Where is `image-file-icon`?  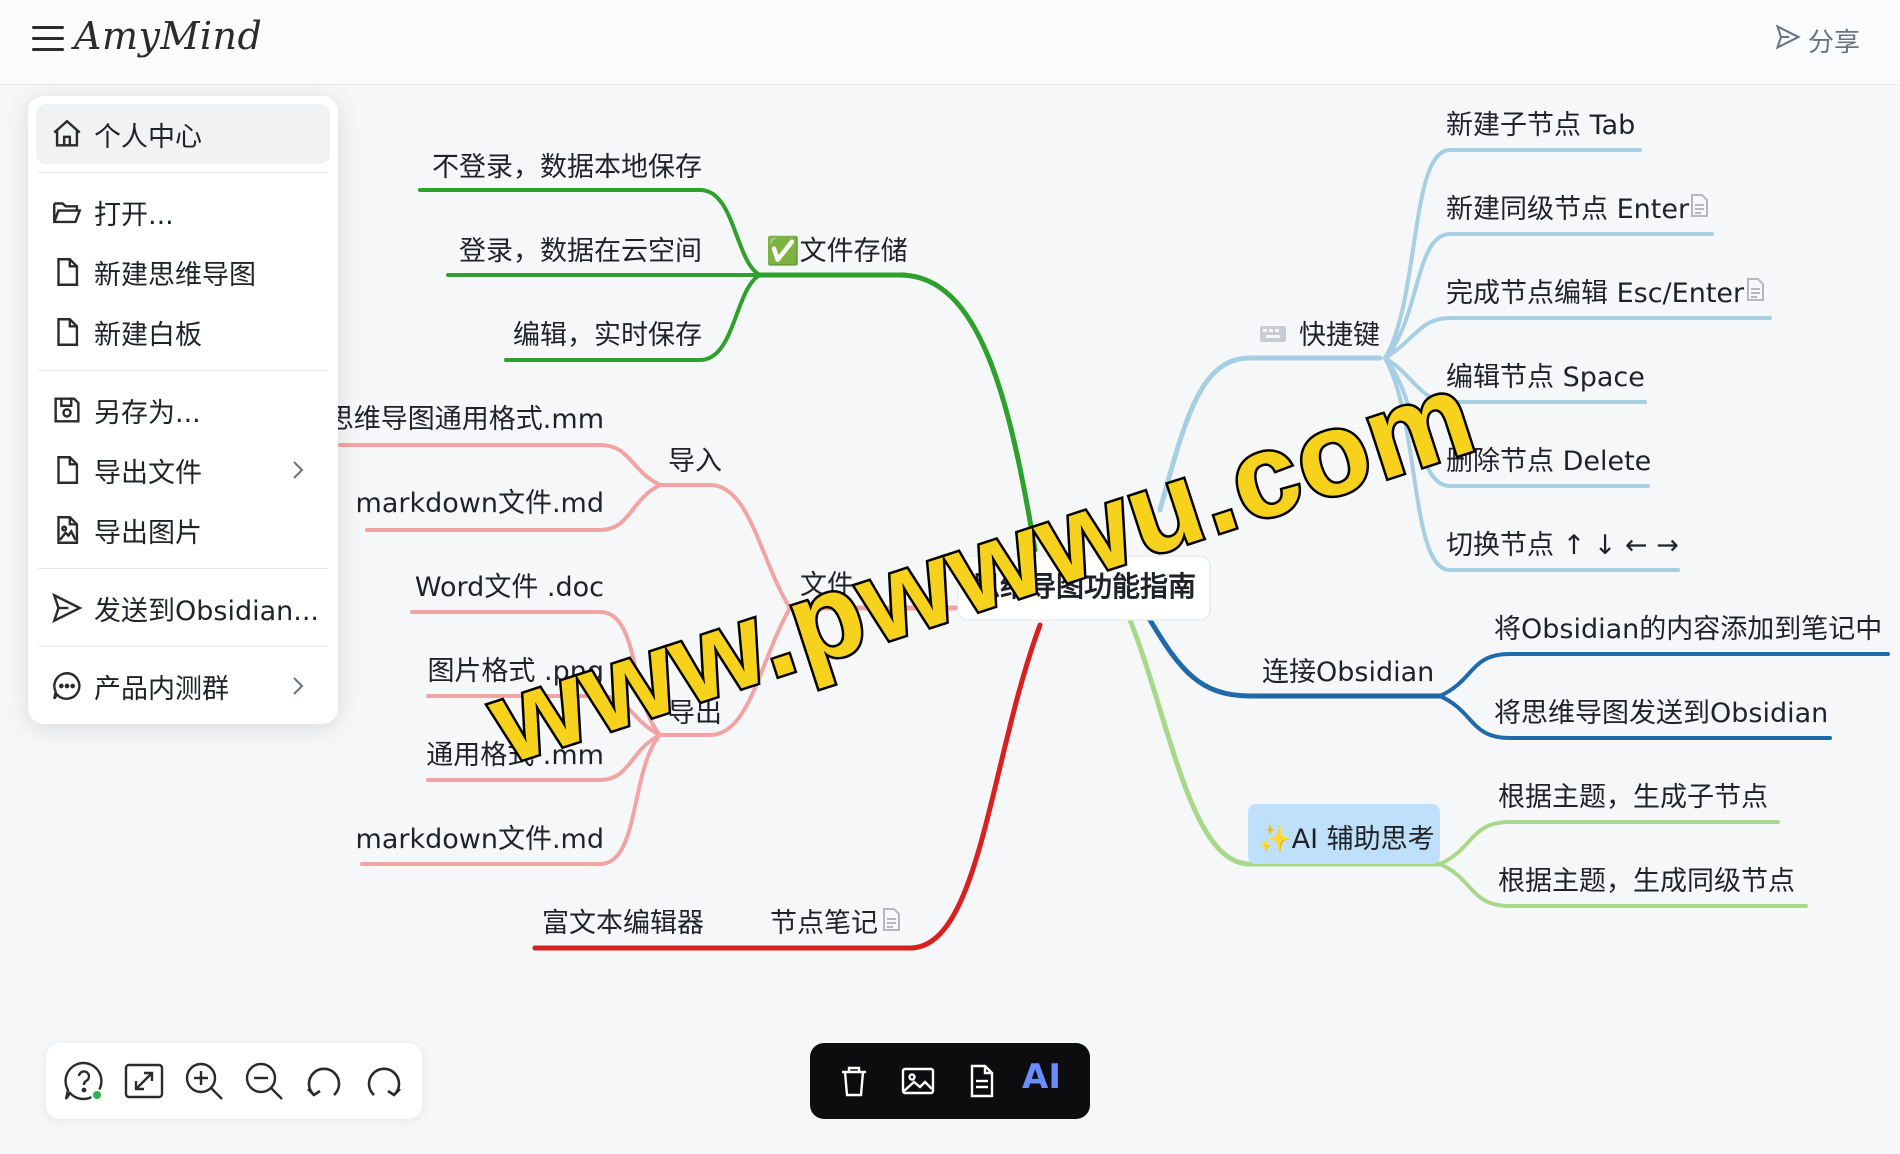 image-file-icon is located at coordinates (67, 530).